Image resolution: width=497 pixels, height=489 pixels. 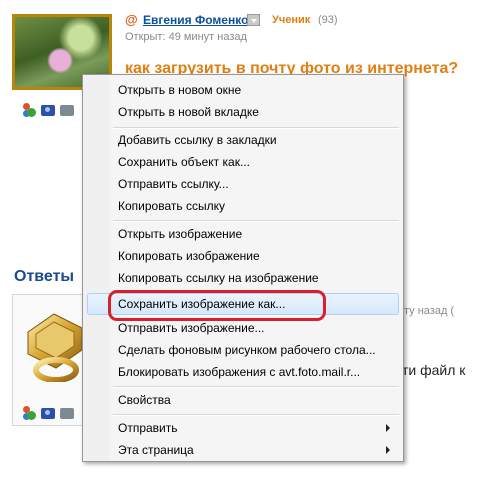 I want to click on answer-time: ту назад (, so click(x=429, y=311).